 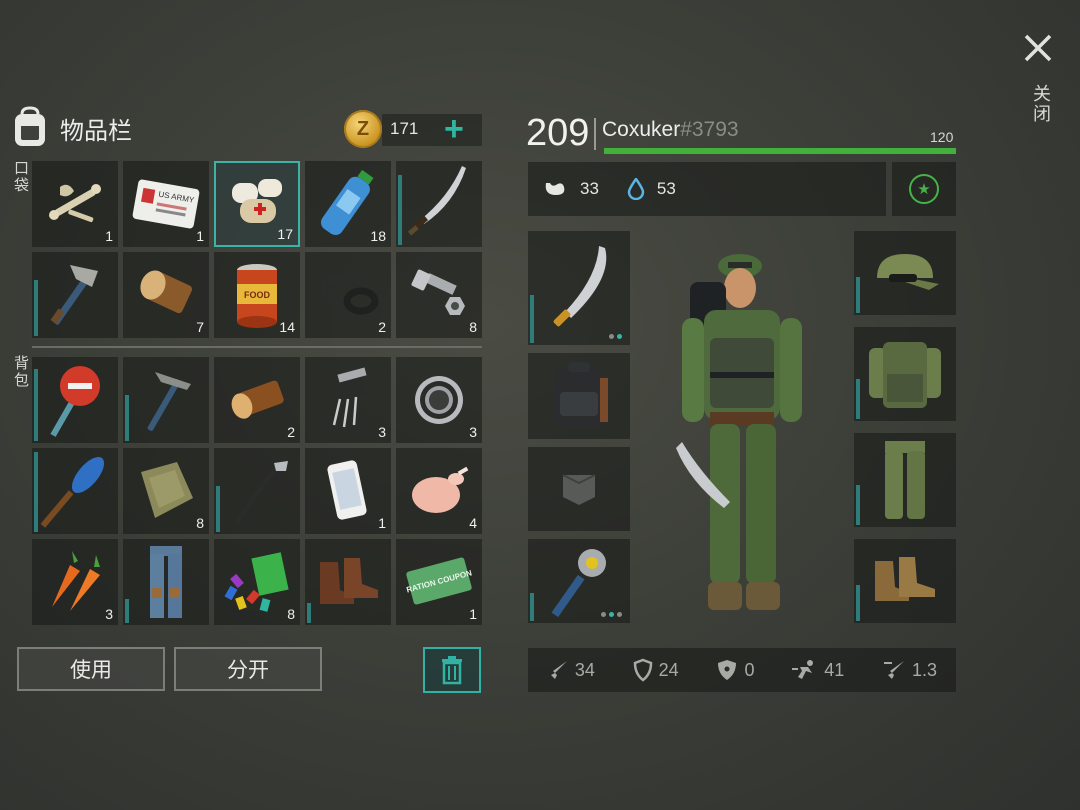 What do you see at coordinates (1038, 48) in the screenshot?
I see `close-icon` at bounding box center [1038, 48].